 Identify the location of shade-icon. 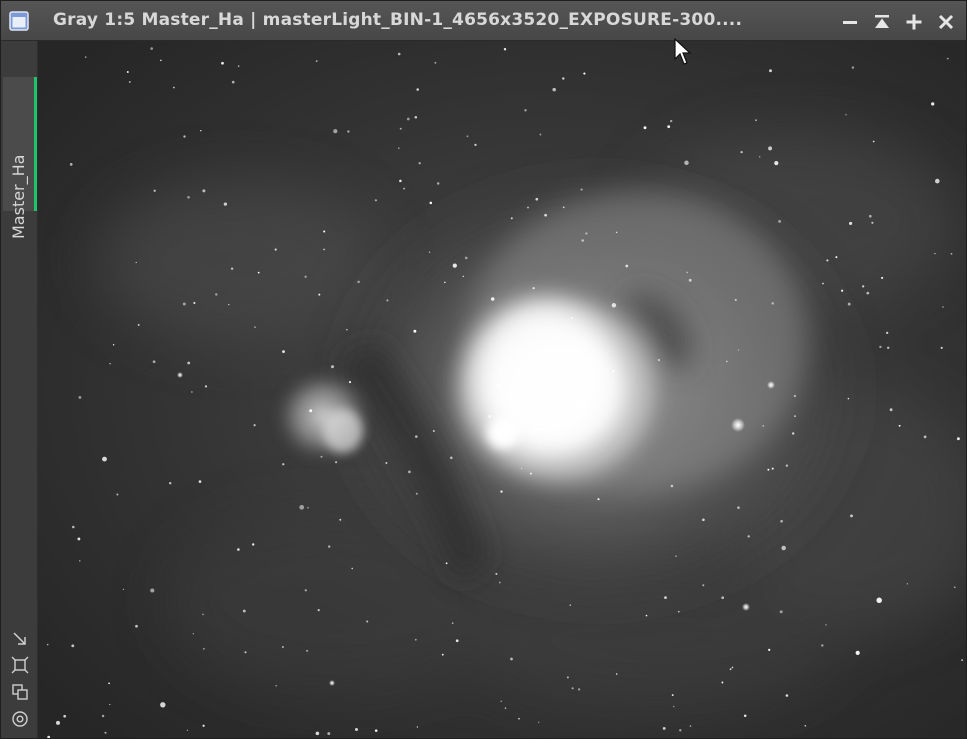
(882, 22).